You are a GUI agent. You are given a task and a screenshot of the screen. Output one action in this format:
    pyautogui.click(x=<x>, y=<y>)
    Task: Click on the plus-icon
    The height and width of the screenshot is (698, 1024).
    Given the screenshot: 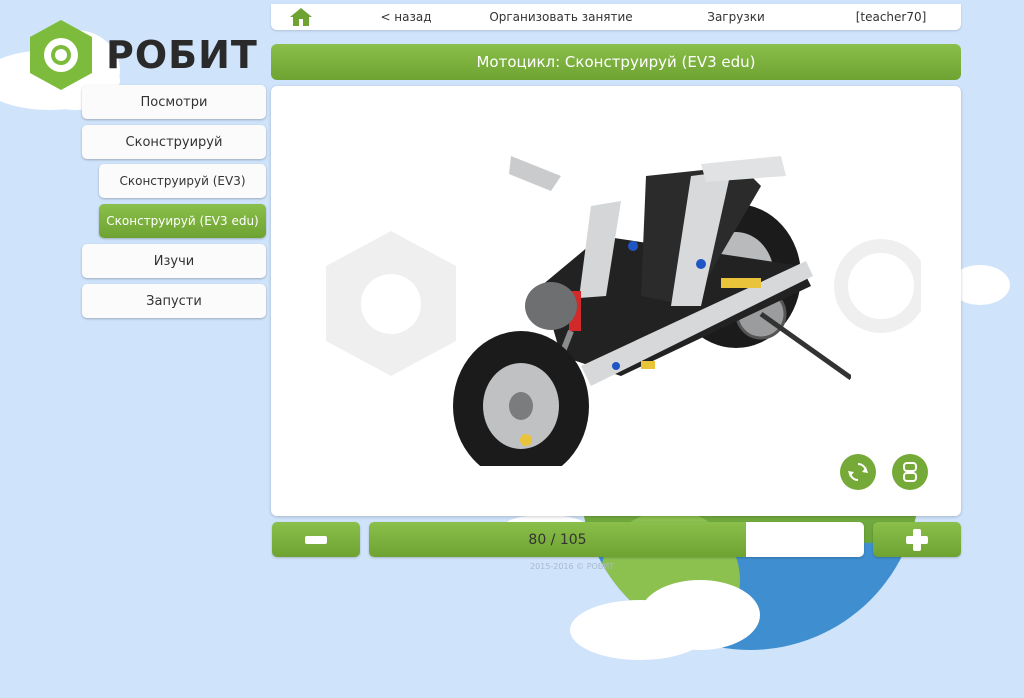 What is the action you would take?
    pyautogui.click(x=917, y=539)
    